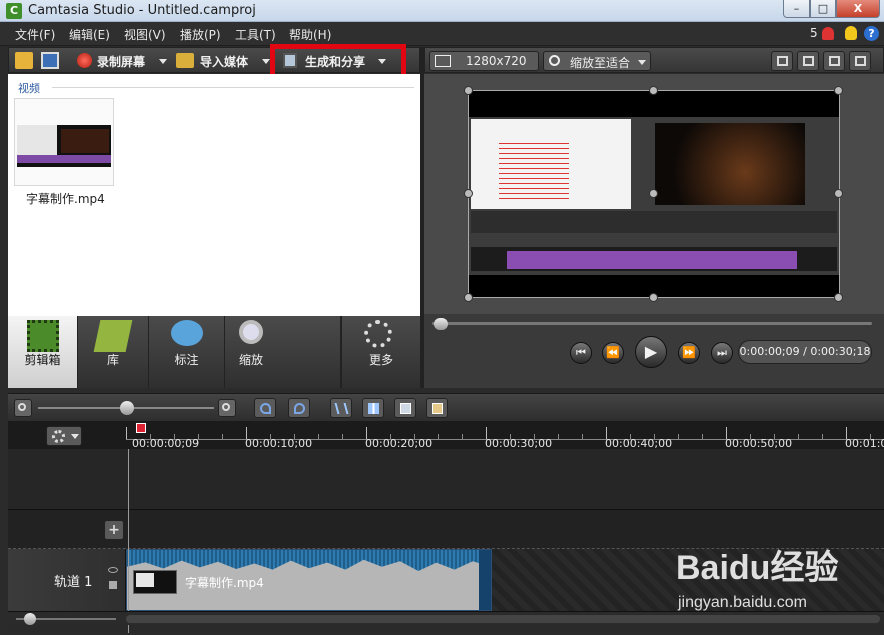  What do you see at coordinates (145, 34) in the screenshot?
I see `menu-view: 视图(V)` at bounding box center [145, 34].